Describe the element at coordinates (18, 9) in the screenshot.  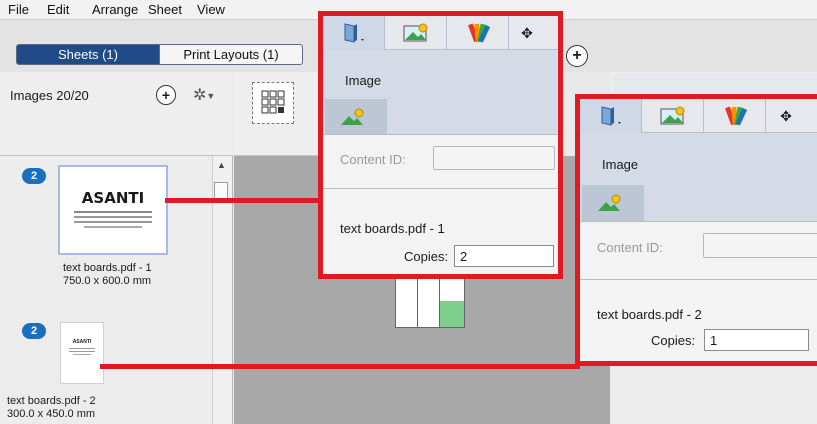
I see `menu-file: File` at that location.